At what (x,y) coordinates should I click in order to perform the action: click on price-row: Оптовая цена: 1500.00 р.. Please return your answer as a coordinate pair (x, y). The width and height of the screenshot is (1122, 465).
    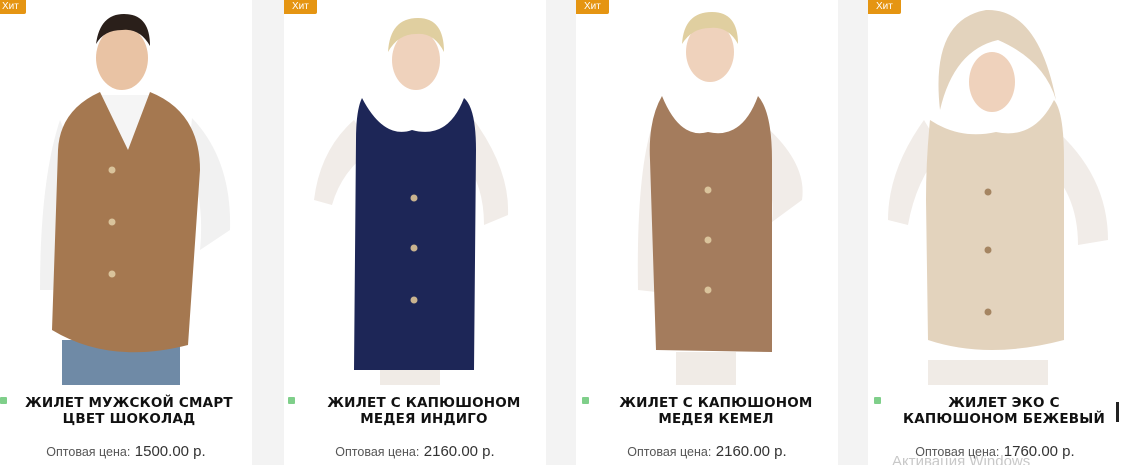
    Looking at the image, I should click on (126, 452).